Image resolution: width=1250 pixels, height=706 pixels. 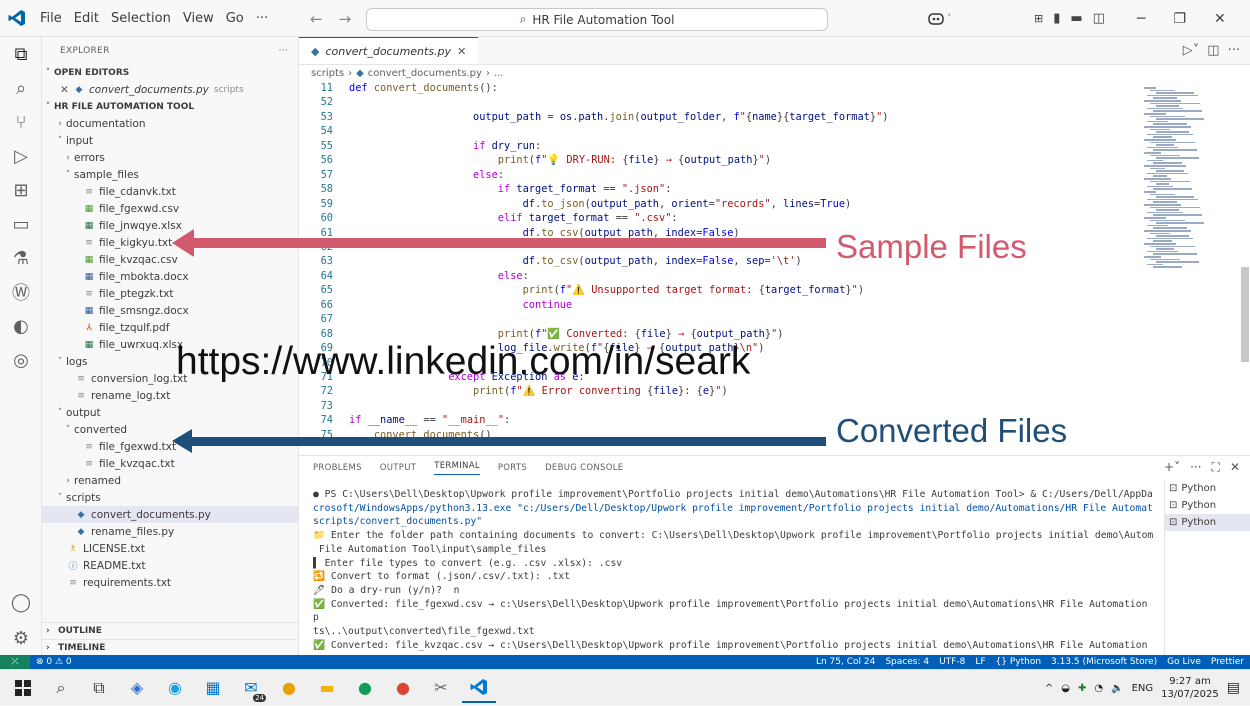 I want to click on panel-tab: DEBUG CONSOLE, so click(x=584, y=468).